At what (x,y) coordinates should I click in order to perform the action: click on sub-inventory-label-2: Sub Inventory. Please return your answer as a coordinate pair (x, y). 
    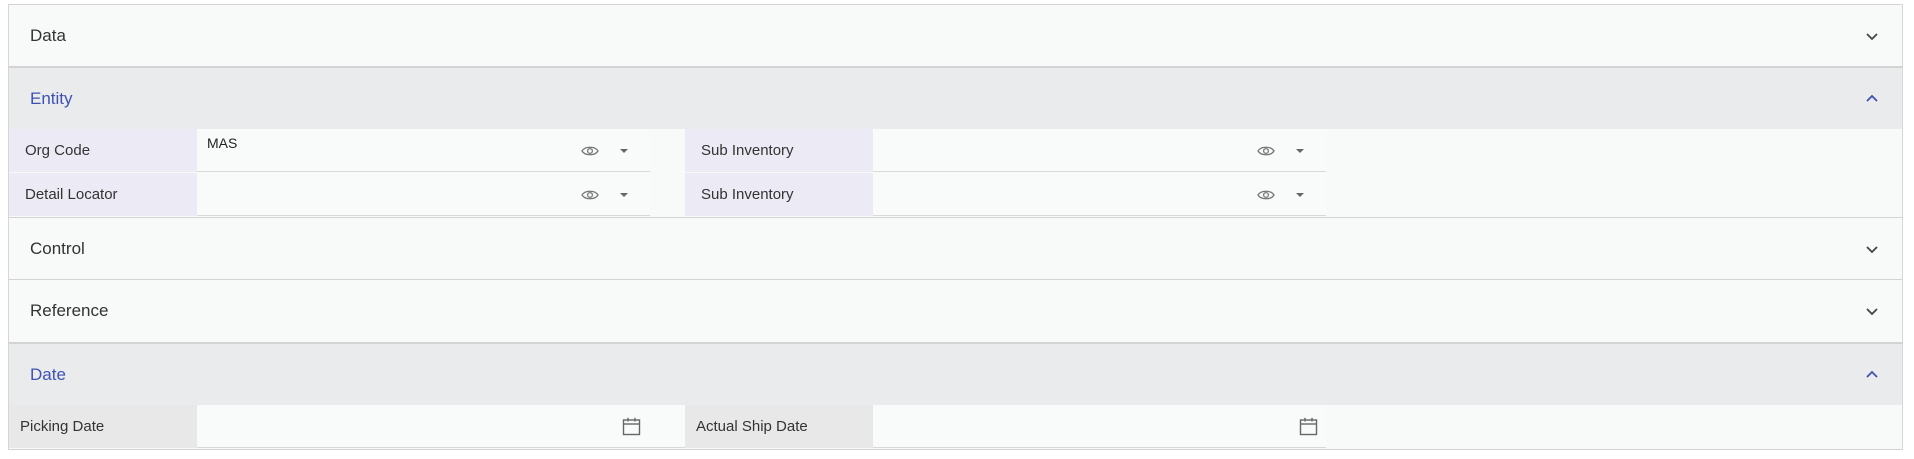
    Looking at the image, I should click on (779, 194).